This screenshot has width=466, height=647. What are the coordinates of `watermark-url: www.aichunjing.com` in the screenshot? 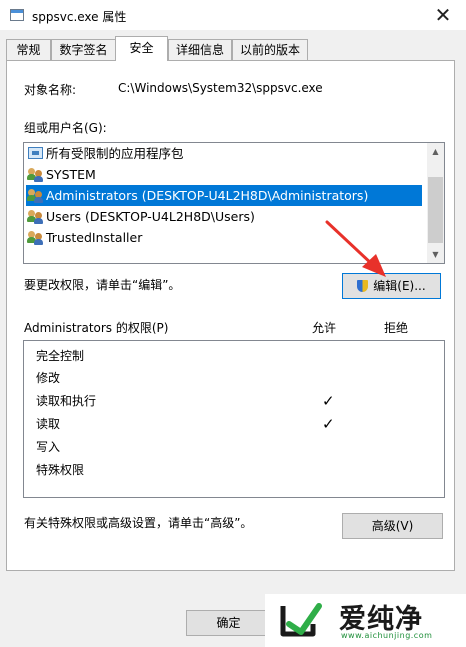 It's located at (387, 635).